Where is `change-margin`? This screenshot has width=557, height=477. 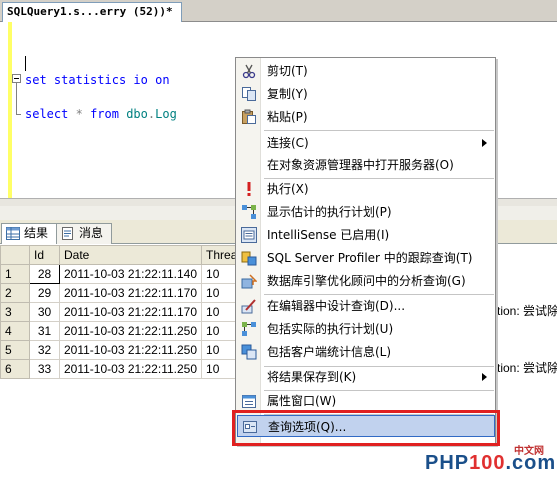 change-margin is located at coordinates (10, 110).